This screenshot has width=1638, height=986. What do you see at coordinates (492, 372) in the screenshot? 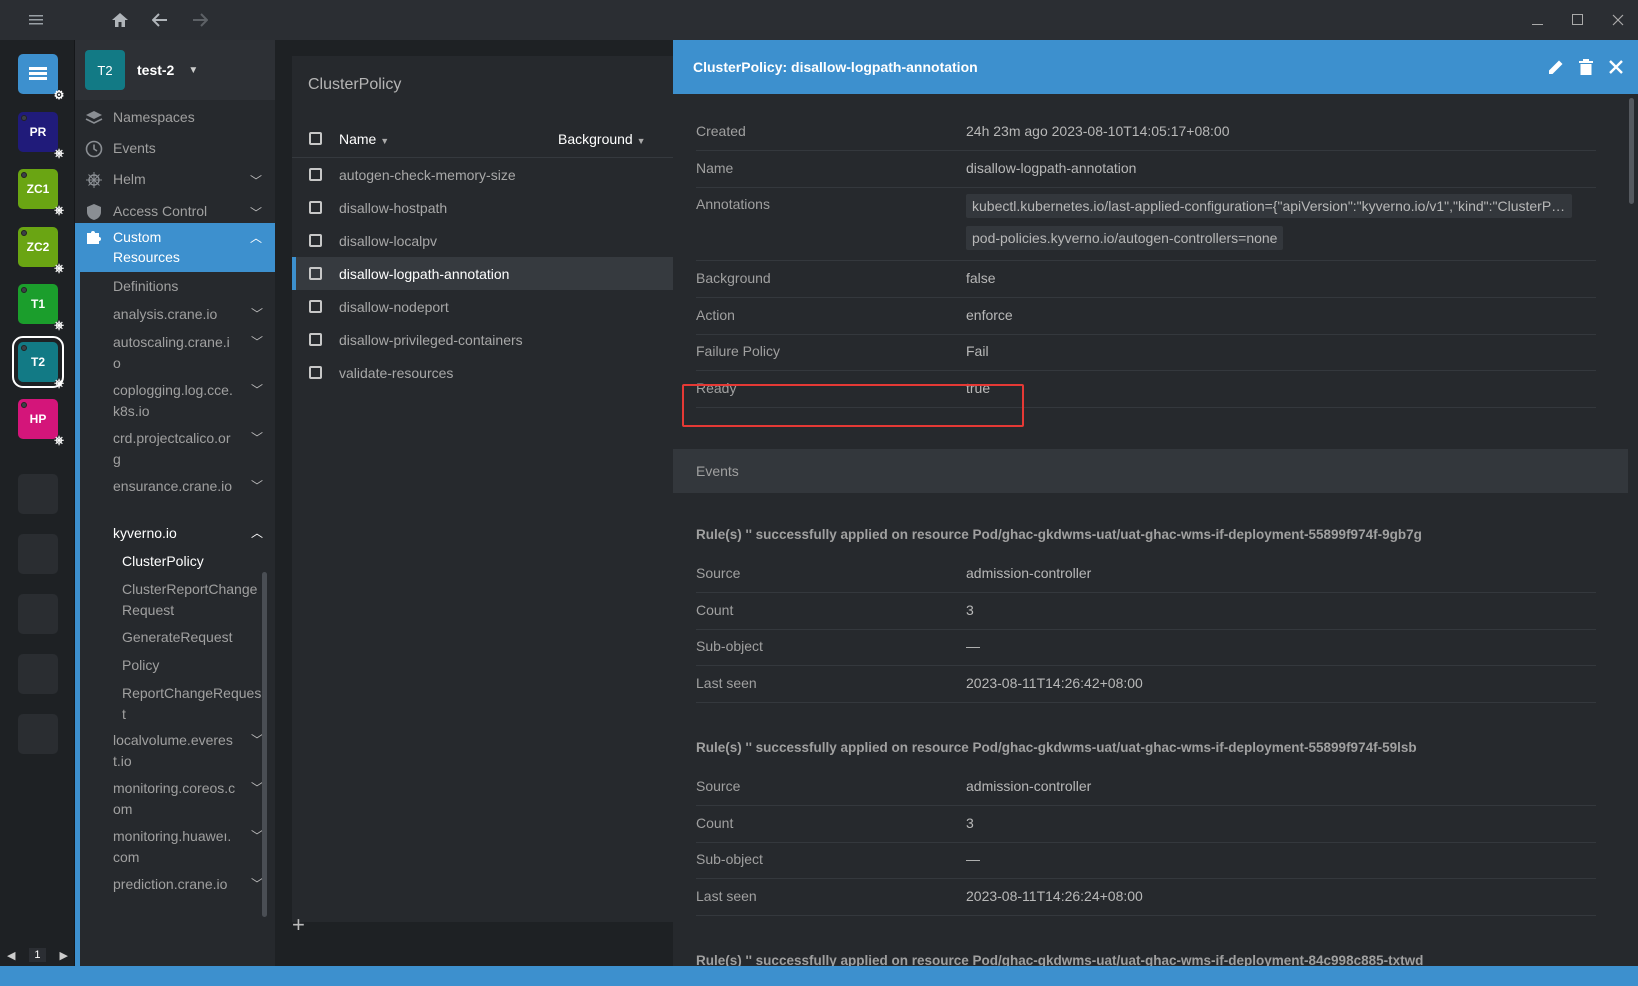
I see `table-row: validate-resources` at bounding box center [492, 372].